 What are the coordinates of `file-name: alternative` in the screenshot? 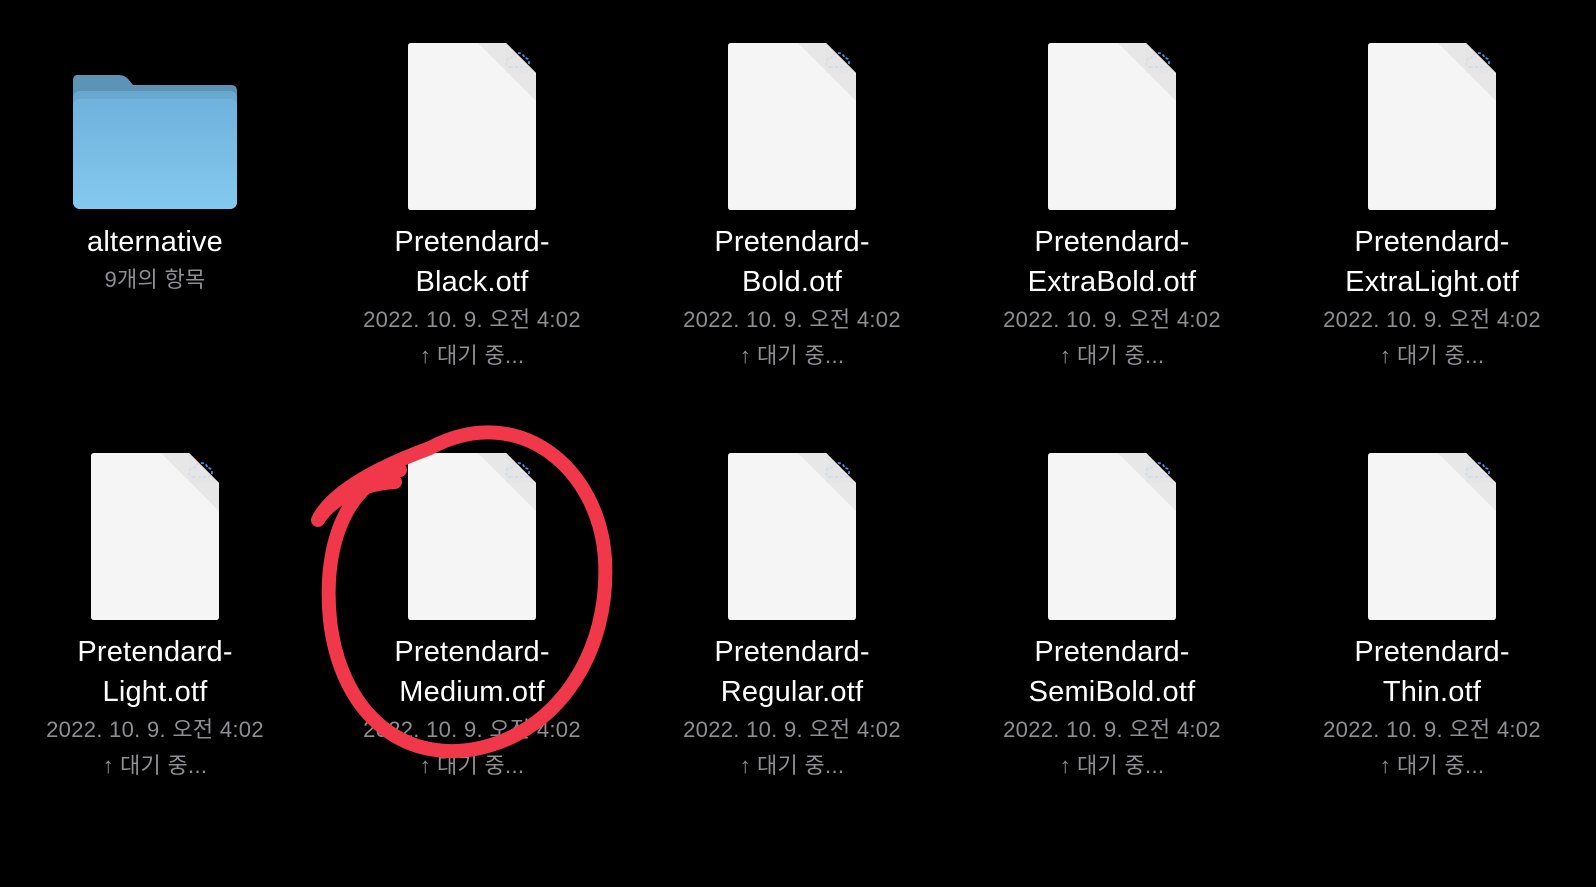 It's located at (155, 242).